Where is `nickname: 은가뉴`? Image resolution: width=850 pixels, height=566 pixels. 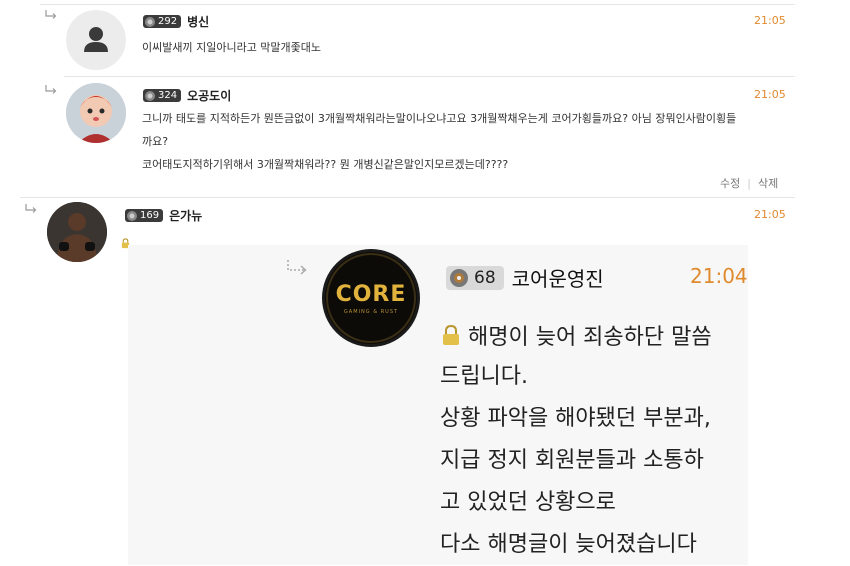
nickname: 은가뉴 is located at coordinates (185, 215).